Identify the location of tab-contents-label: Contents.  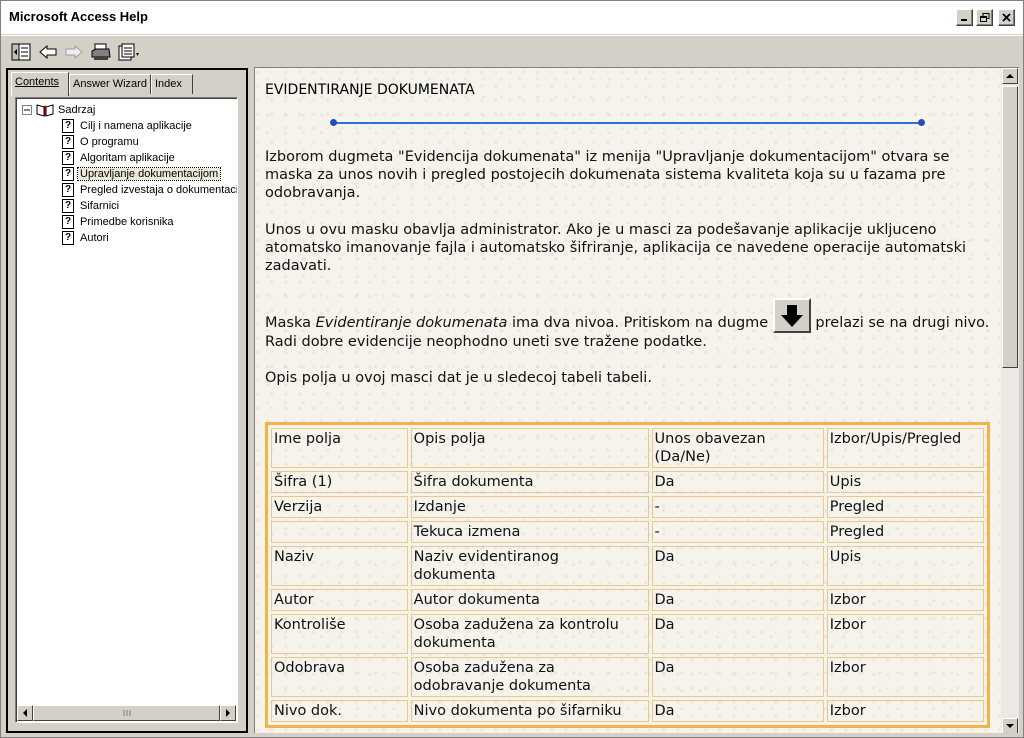
(37, 82).